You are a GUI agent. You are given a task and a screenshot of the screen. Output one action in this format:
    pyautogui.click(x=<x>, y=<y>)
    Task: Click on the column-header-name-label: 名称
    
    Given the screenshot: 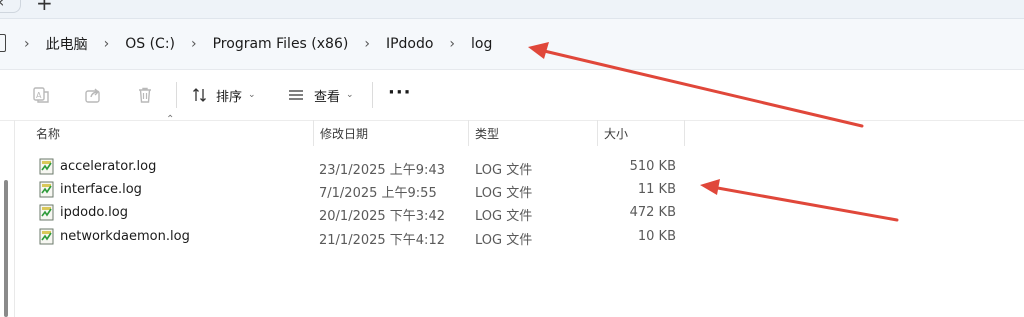 What is the action you would take?
    pyautogui.click(x=48, y=133)
    